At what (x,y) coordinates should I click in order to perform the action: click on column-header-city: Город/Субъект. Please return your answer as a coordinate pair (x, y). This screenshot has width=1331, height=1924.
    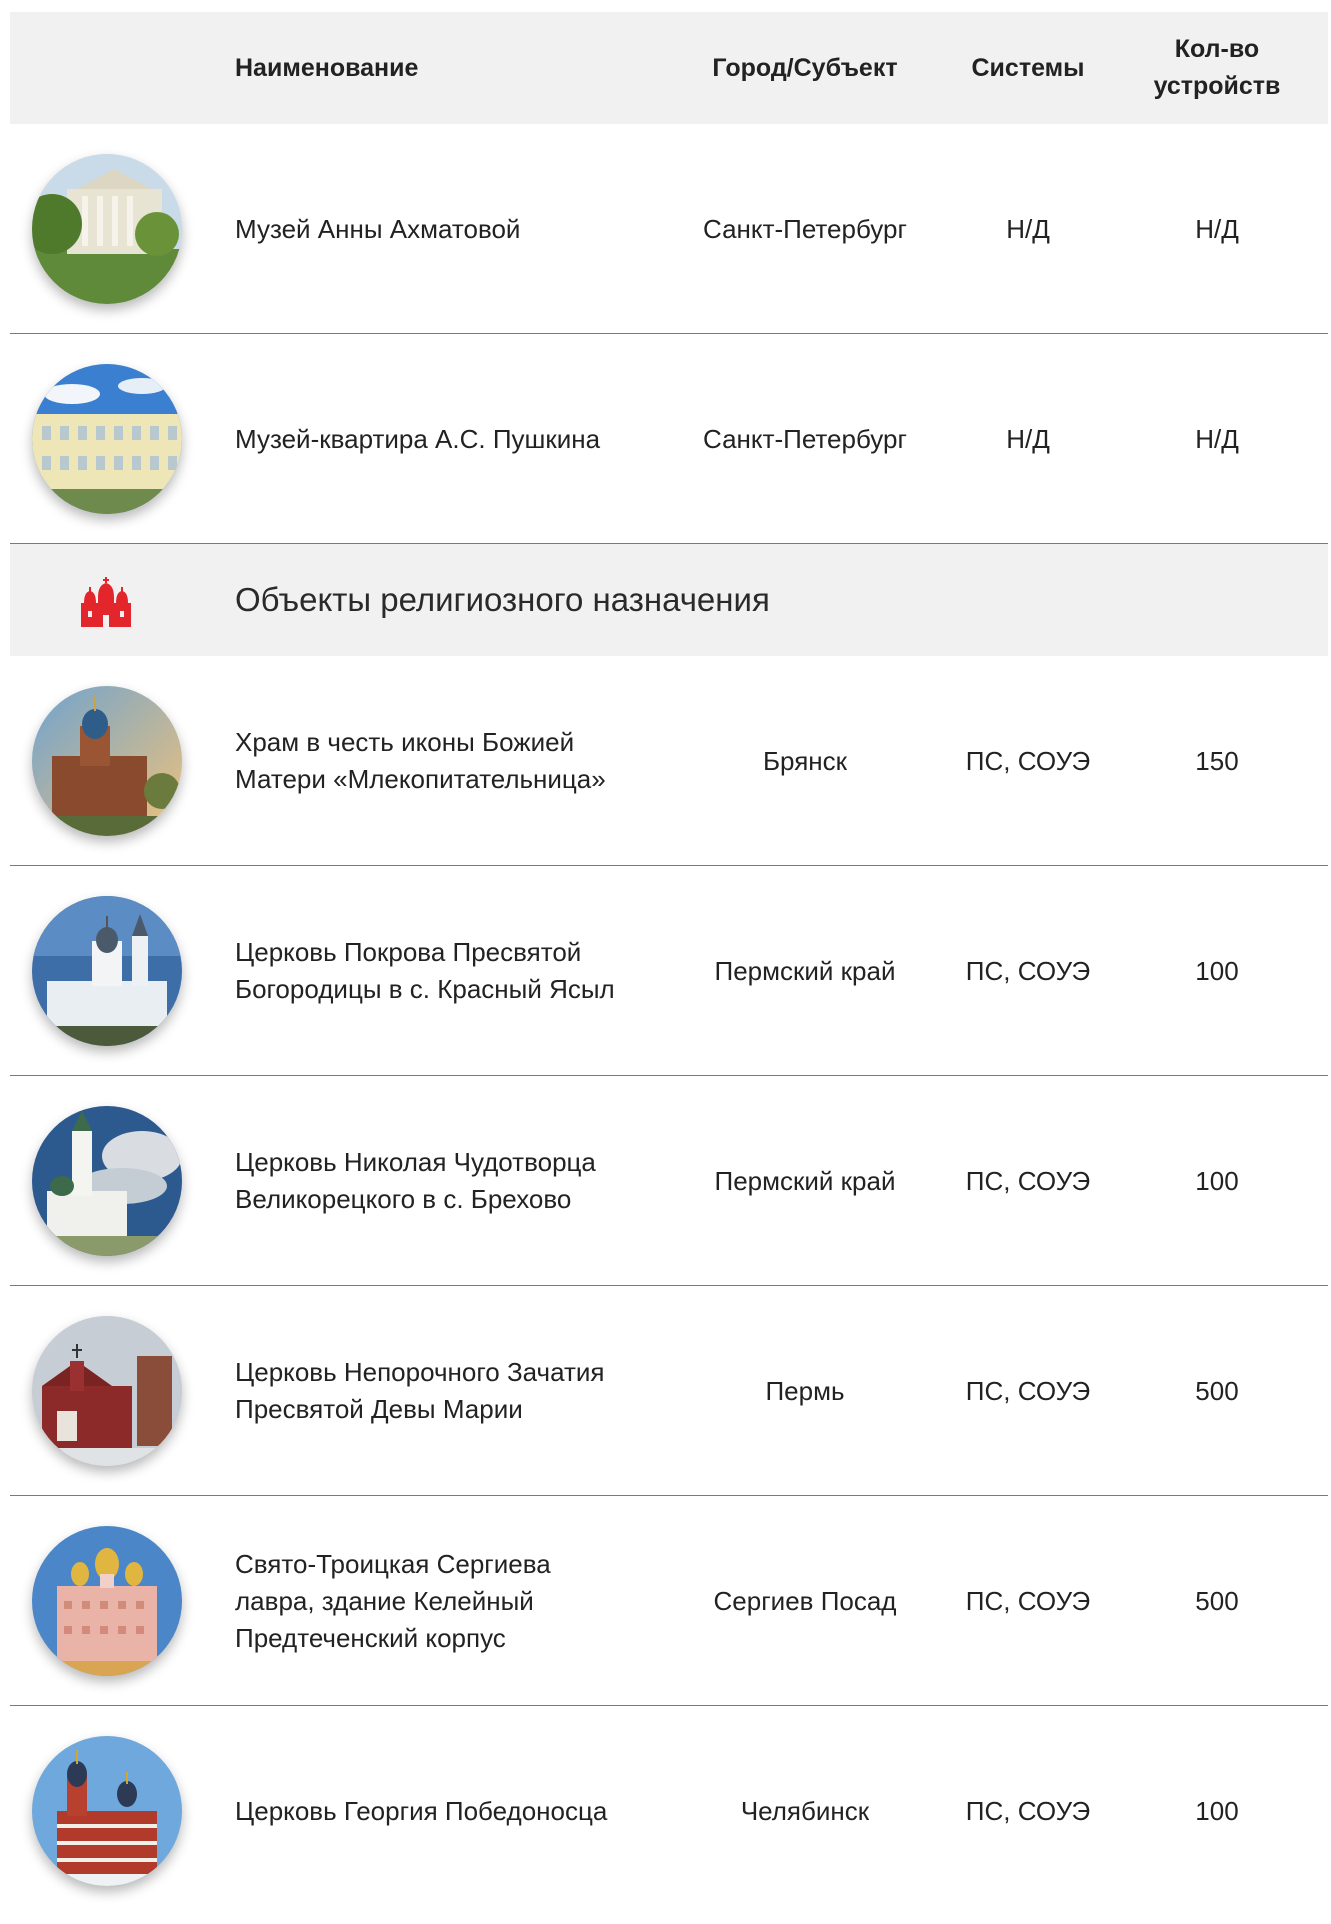
    Looking at the image, I should click on (805, 67).